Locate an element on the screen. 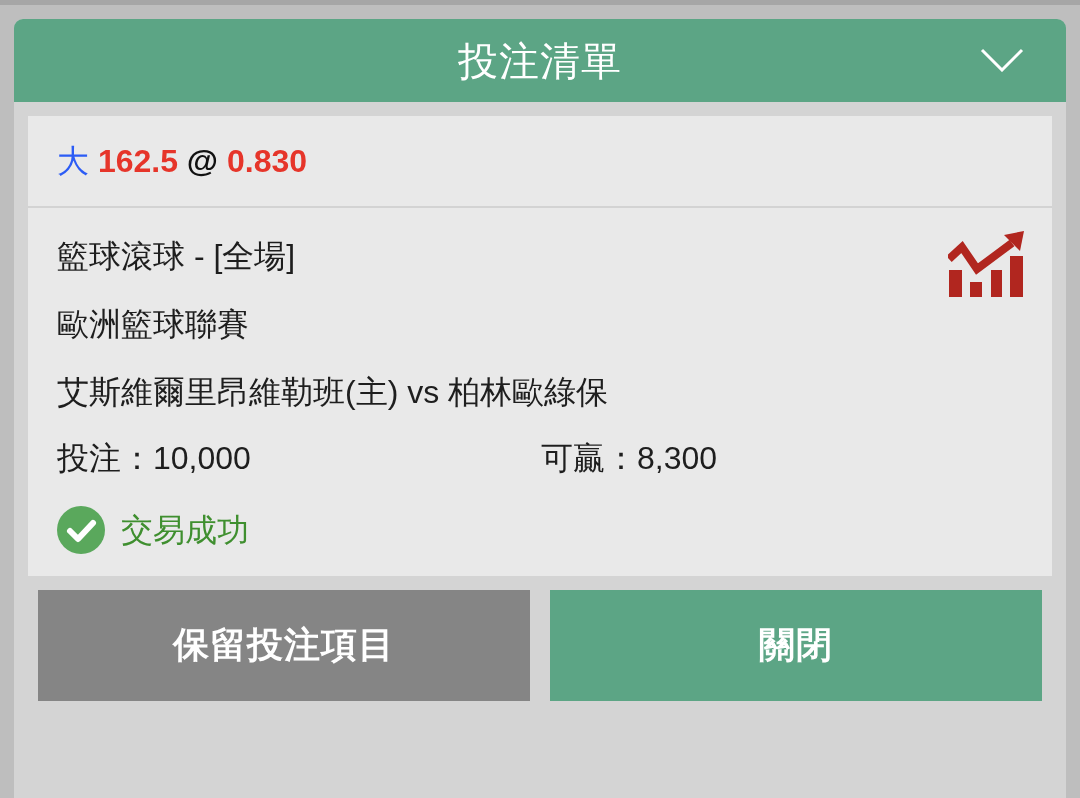 The image size is (1080, 798). keep-selections-button: 保留投注項目 is located at coordinates (284, 645).